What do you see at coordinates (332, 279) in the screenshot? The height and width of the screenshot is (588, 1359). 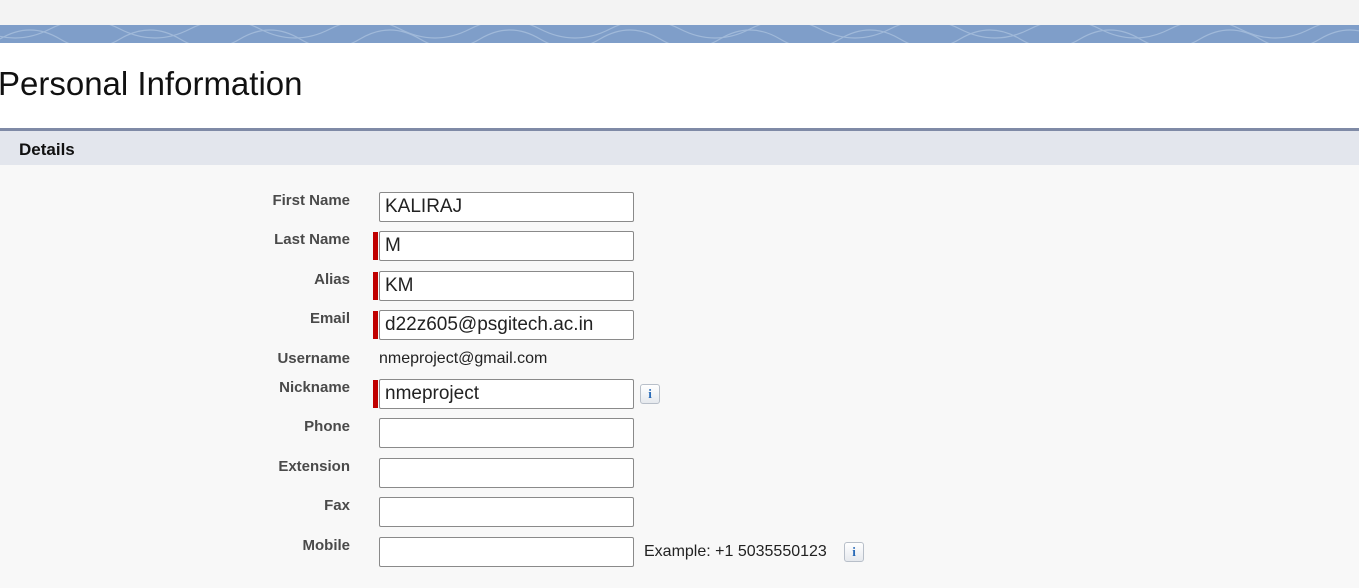 I see `alias-label: Alias` at bounding box center [332, 279].